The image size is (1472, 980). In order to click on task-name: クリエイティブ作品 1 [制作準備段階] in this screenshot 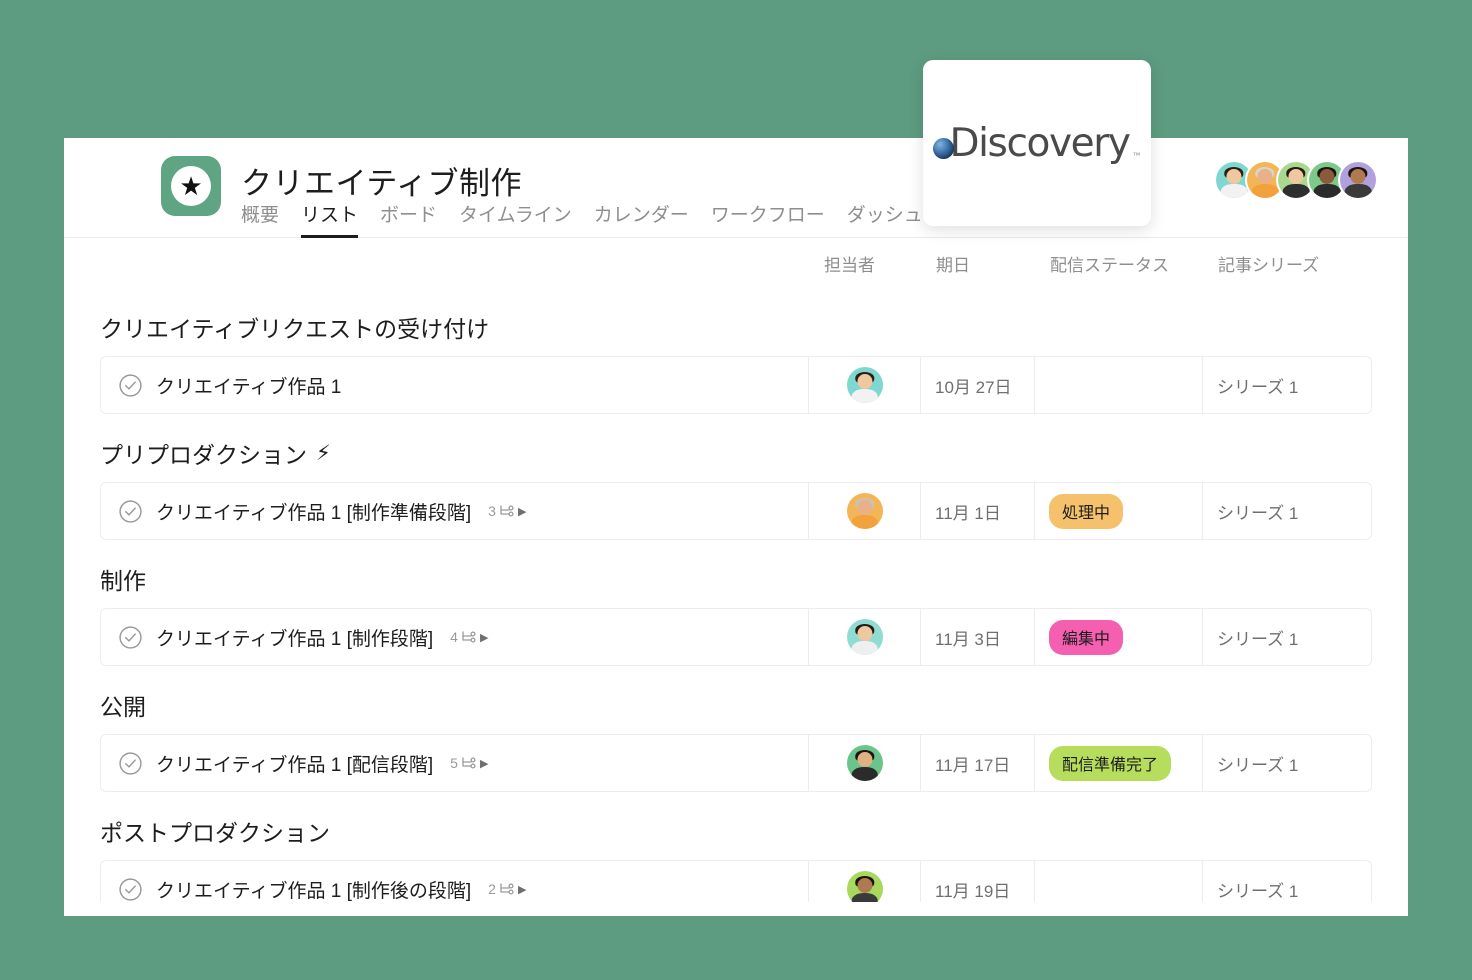, I will do `click(314, 513)`.